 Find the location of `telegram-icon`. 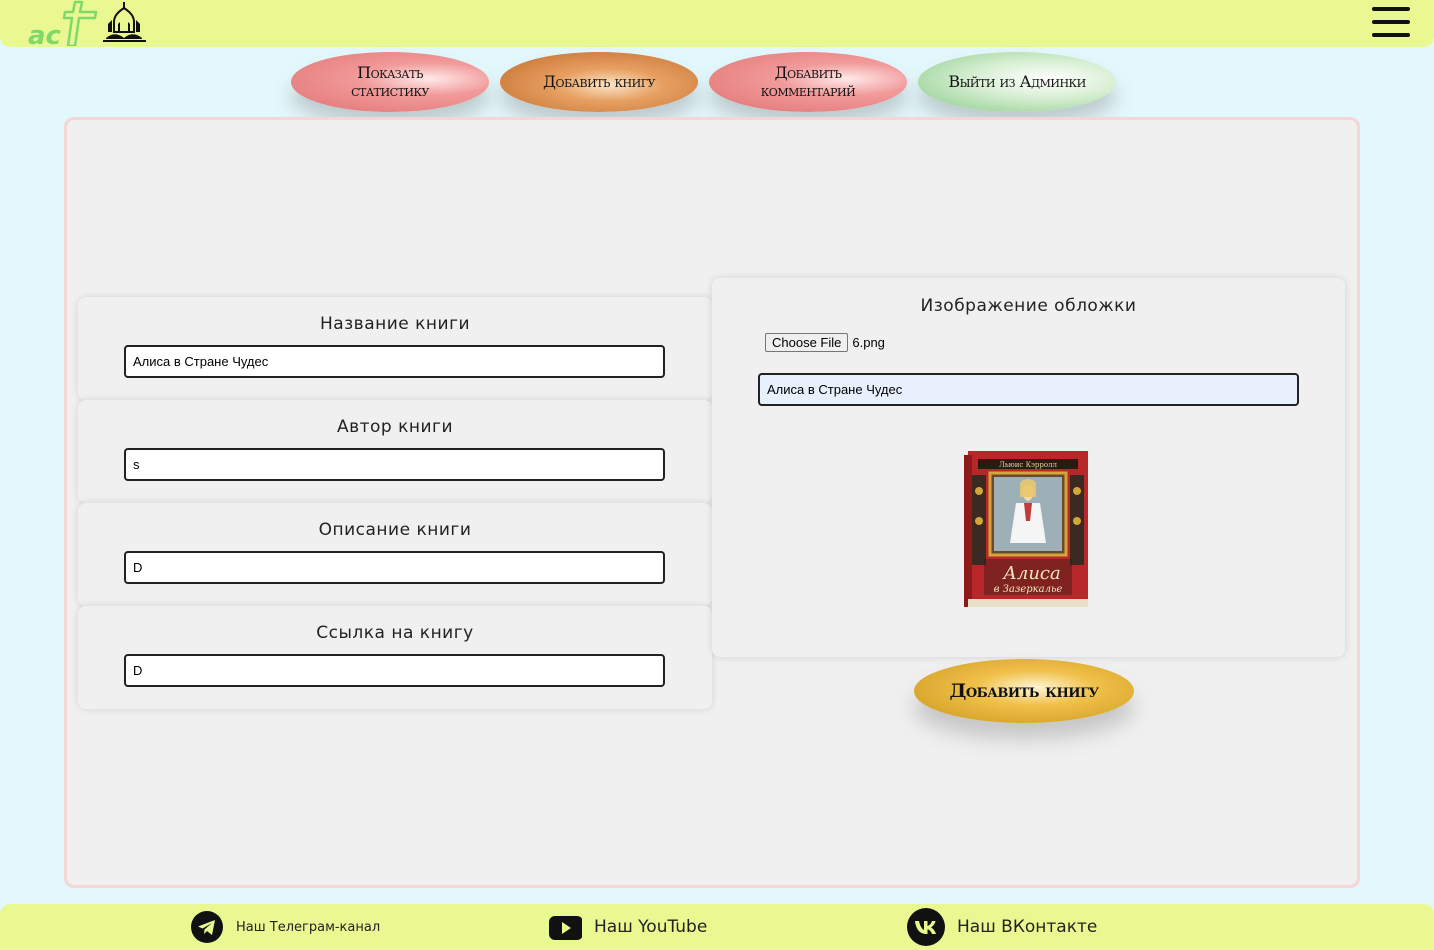

telegram-icon is located at coordinates (207, 927).